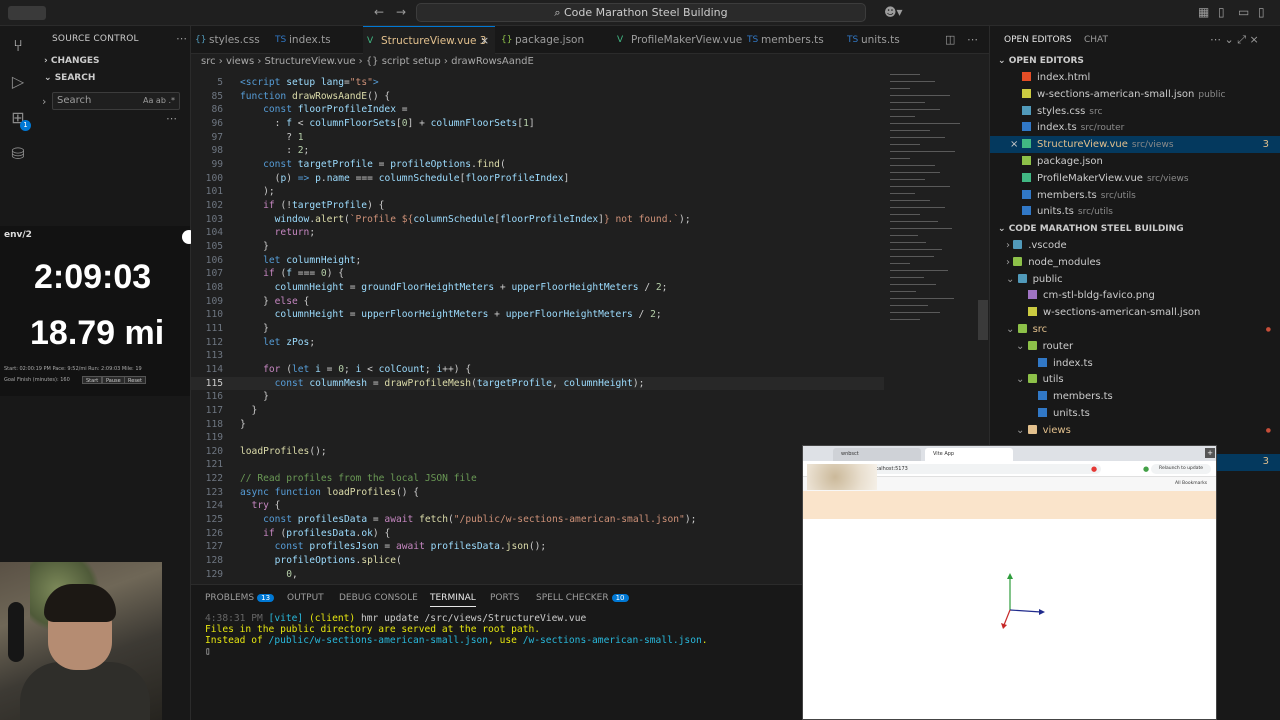 The image size is (1280, 720). Describe the element at coordinates (113, 380) in the screenshot. I see `pause-button: Pause` at that location.